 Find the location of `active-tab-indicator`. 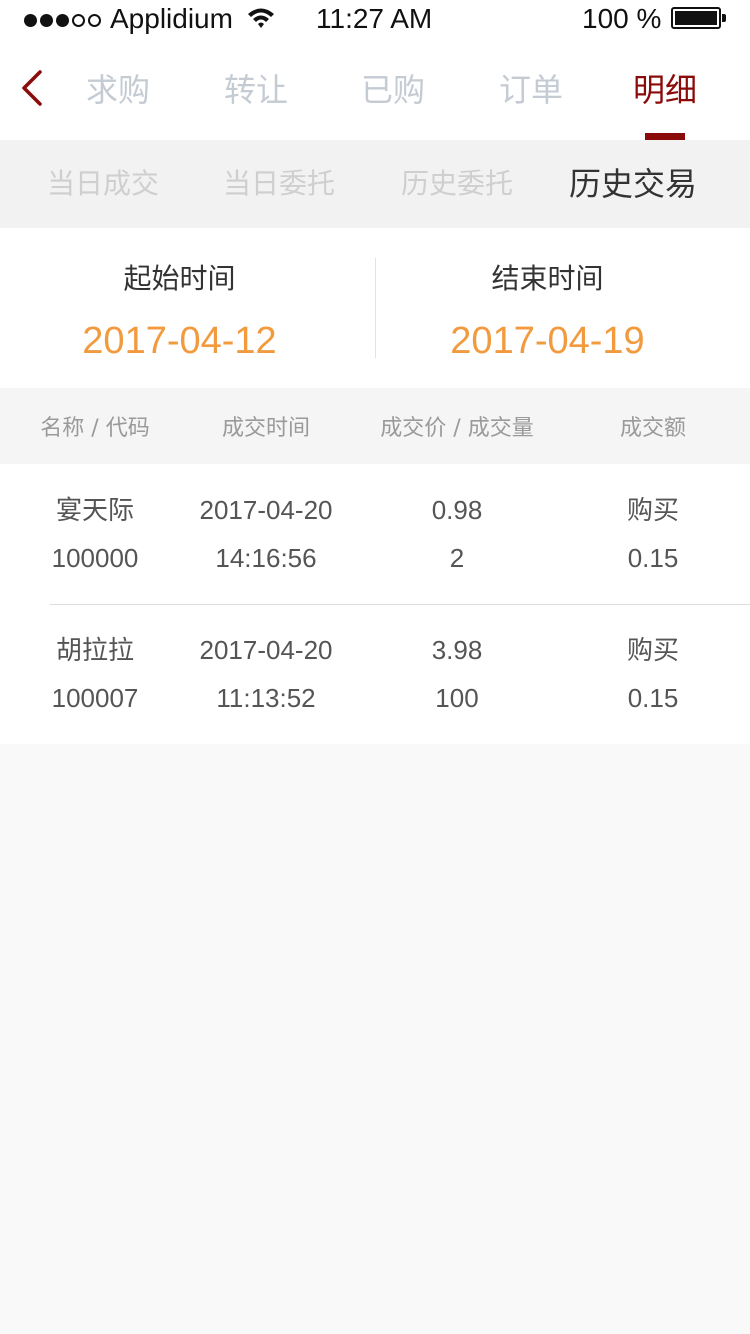

active-tab-indicator is located at coordinates (665, 136).